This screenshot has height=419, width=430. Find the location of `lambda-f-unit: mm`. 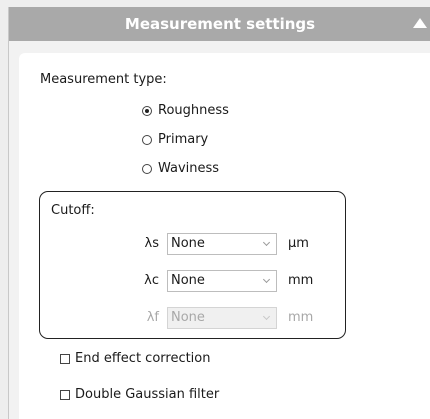

lambda-f-unit: mm is located at coordinates (301, 317).